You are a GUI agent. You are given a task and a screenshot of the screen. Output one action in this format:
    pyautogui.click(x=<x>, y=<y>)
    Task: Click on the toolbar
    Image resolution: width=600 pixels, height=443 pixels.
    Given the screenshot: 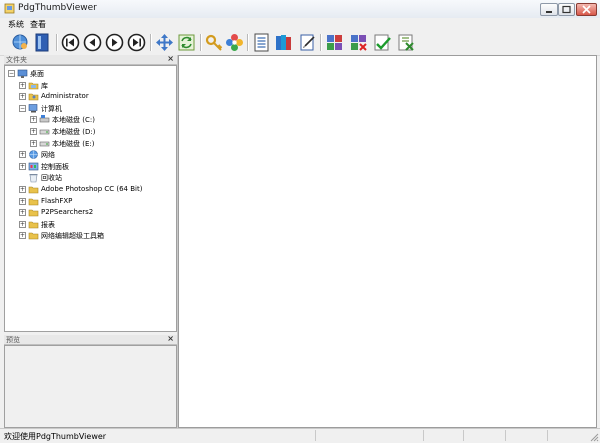 What is the action you would take?
    pyautogui.click(x=300, y=43)
    